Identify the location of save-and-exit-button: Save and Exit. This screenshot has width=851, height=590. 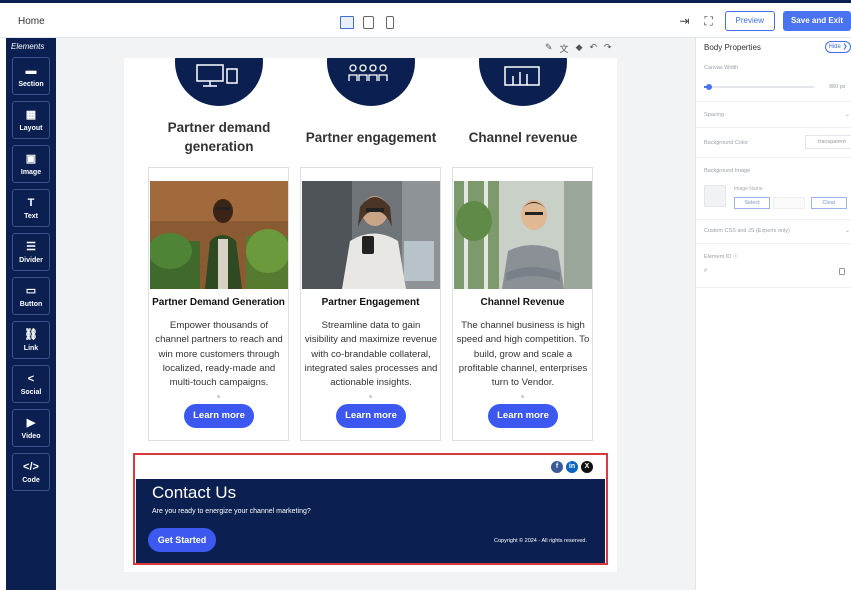
(816, 21).